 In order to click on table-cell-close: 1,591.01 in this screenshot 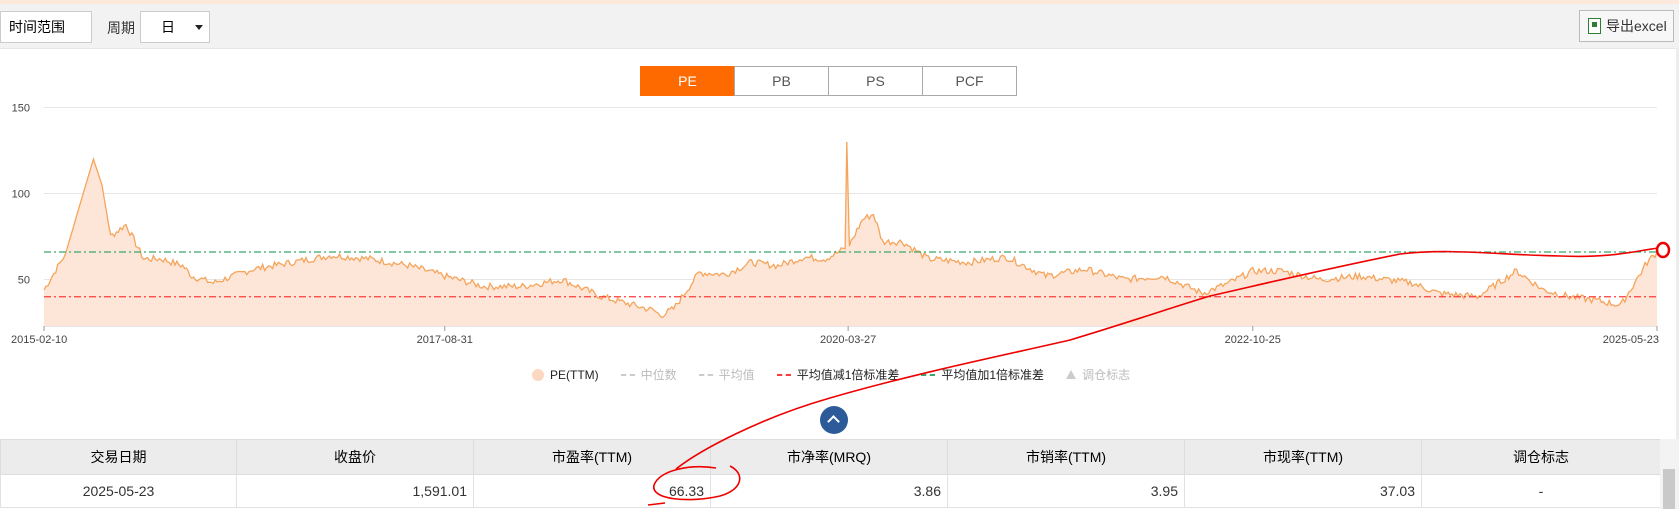, I will do `click(355, 491)`.